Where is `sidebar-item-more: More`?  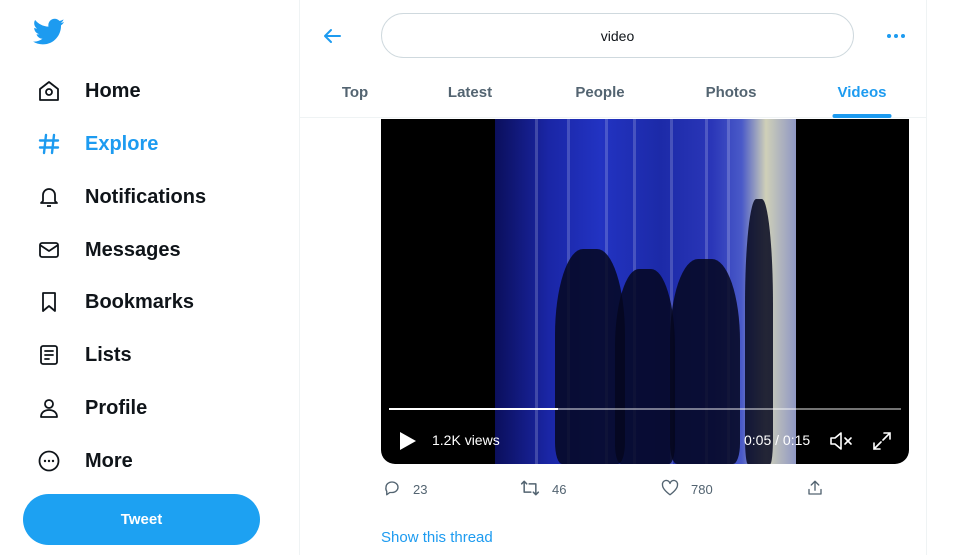
sidebar-item-more: More is located at coordinates (84, 461).